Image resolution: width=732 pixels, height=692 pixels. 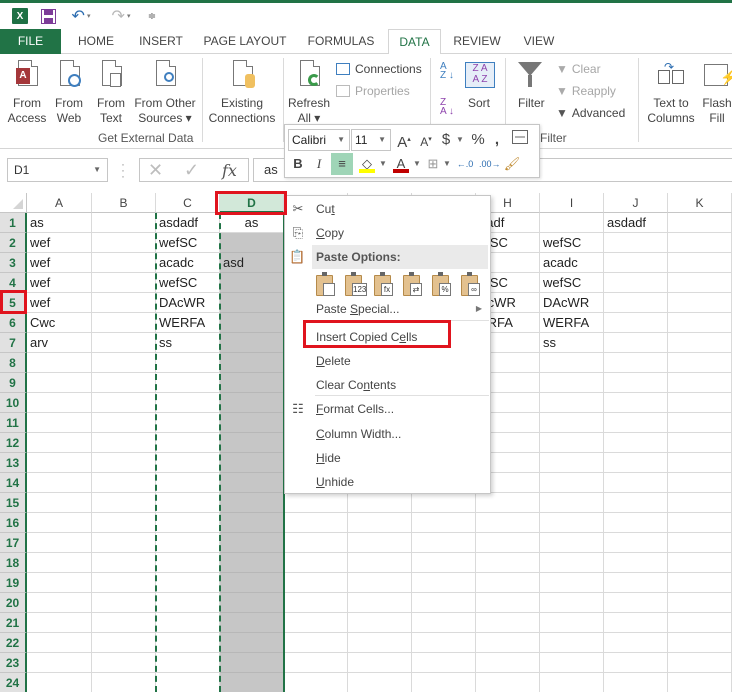 What do you see at coordinates (508, 643) in the screenshot?
I see `cell-h22` at bounding box center [508, 643].